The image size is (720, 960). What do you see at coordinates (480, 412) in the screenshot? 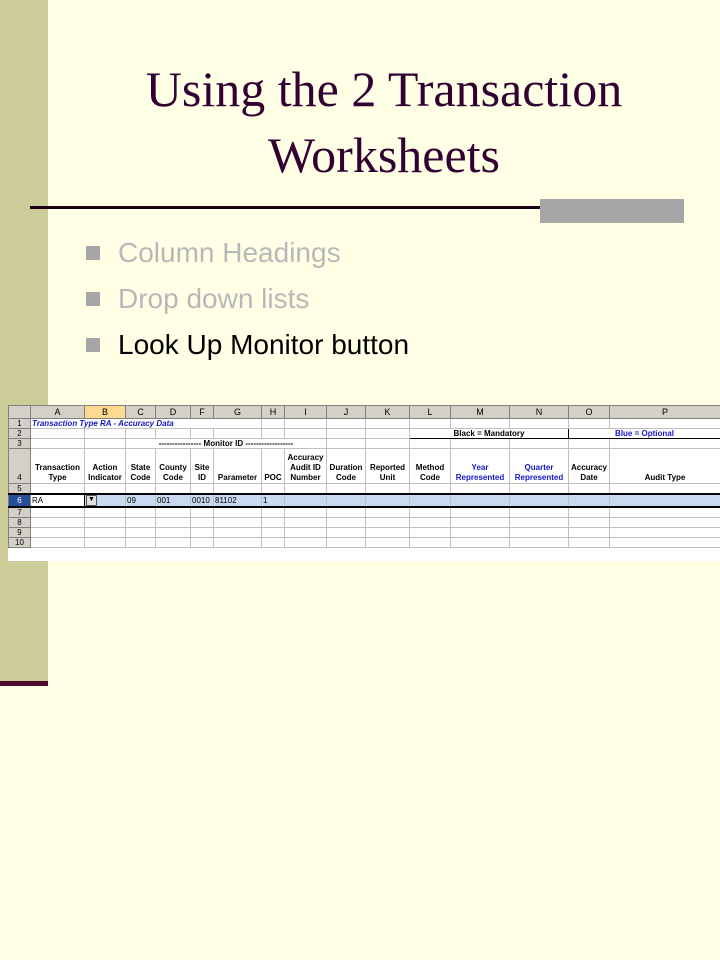
I see `column-header: M` at bounding box center [480, 412].